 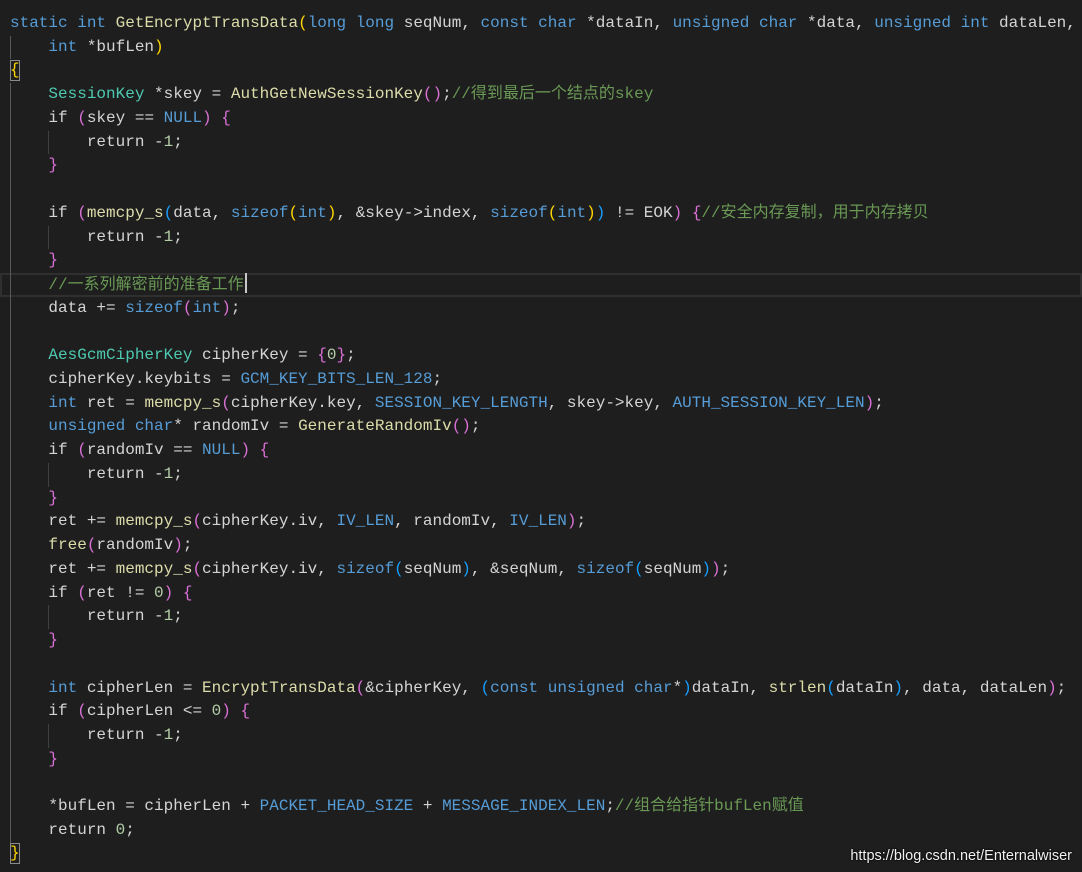 I want to click on code-text: *, so click(x=677, y=687).